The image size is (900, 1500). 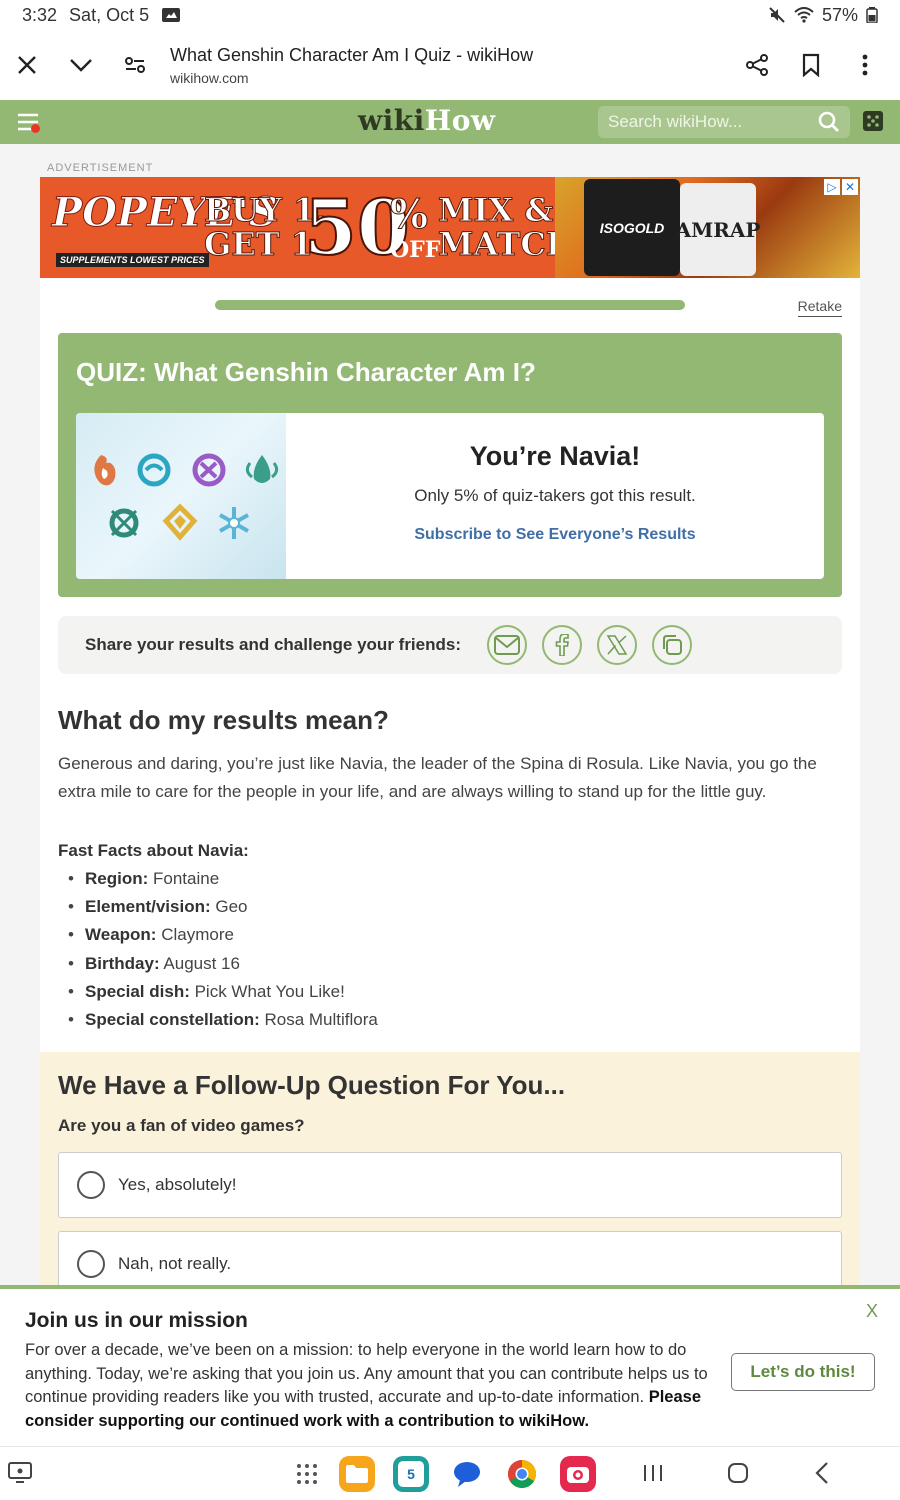 What do you see at coordinates (136, 1320) in the screenshot?
I see `banner-title: Join us in our mission` at bounding box center [136, 1320].